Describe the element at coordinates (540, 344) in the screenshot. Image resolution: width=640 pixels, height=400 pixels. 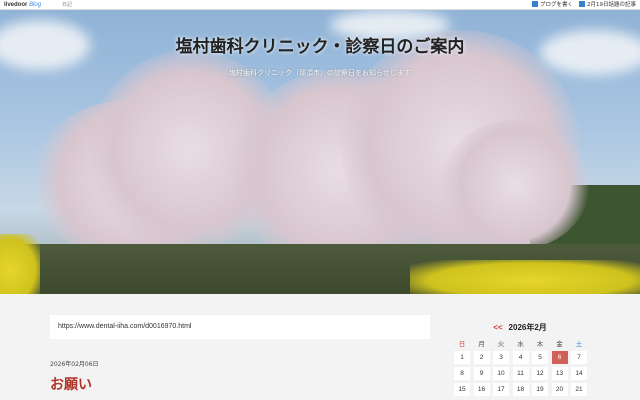
I see `calendar-weekday: 木` at that location.